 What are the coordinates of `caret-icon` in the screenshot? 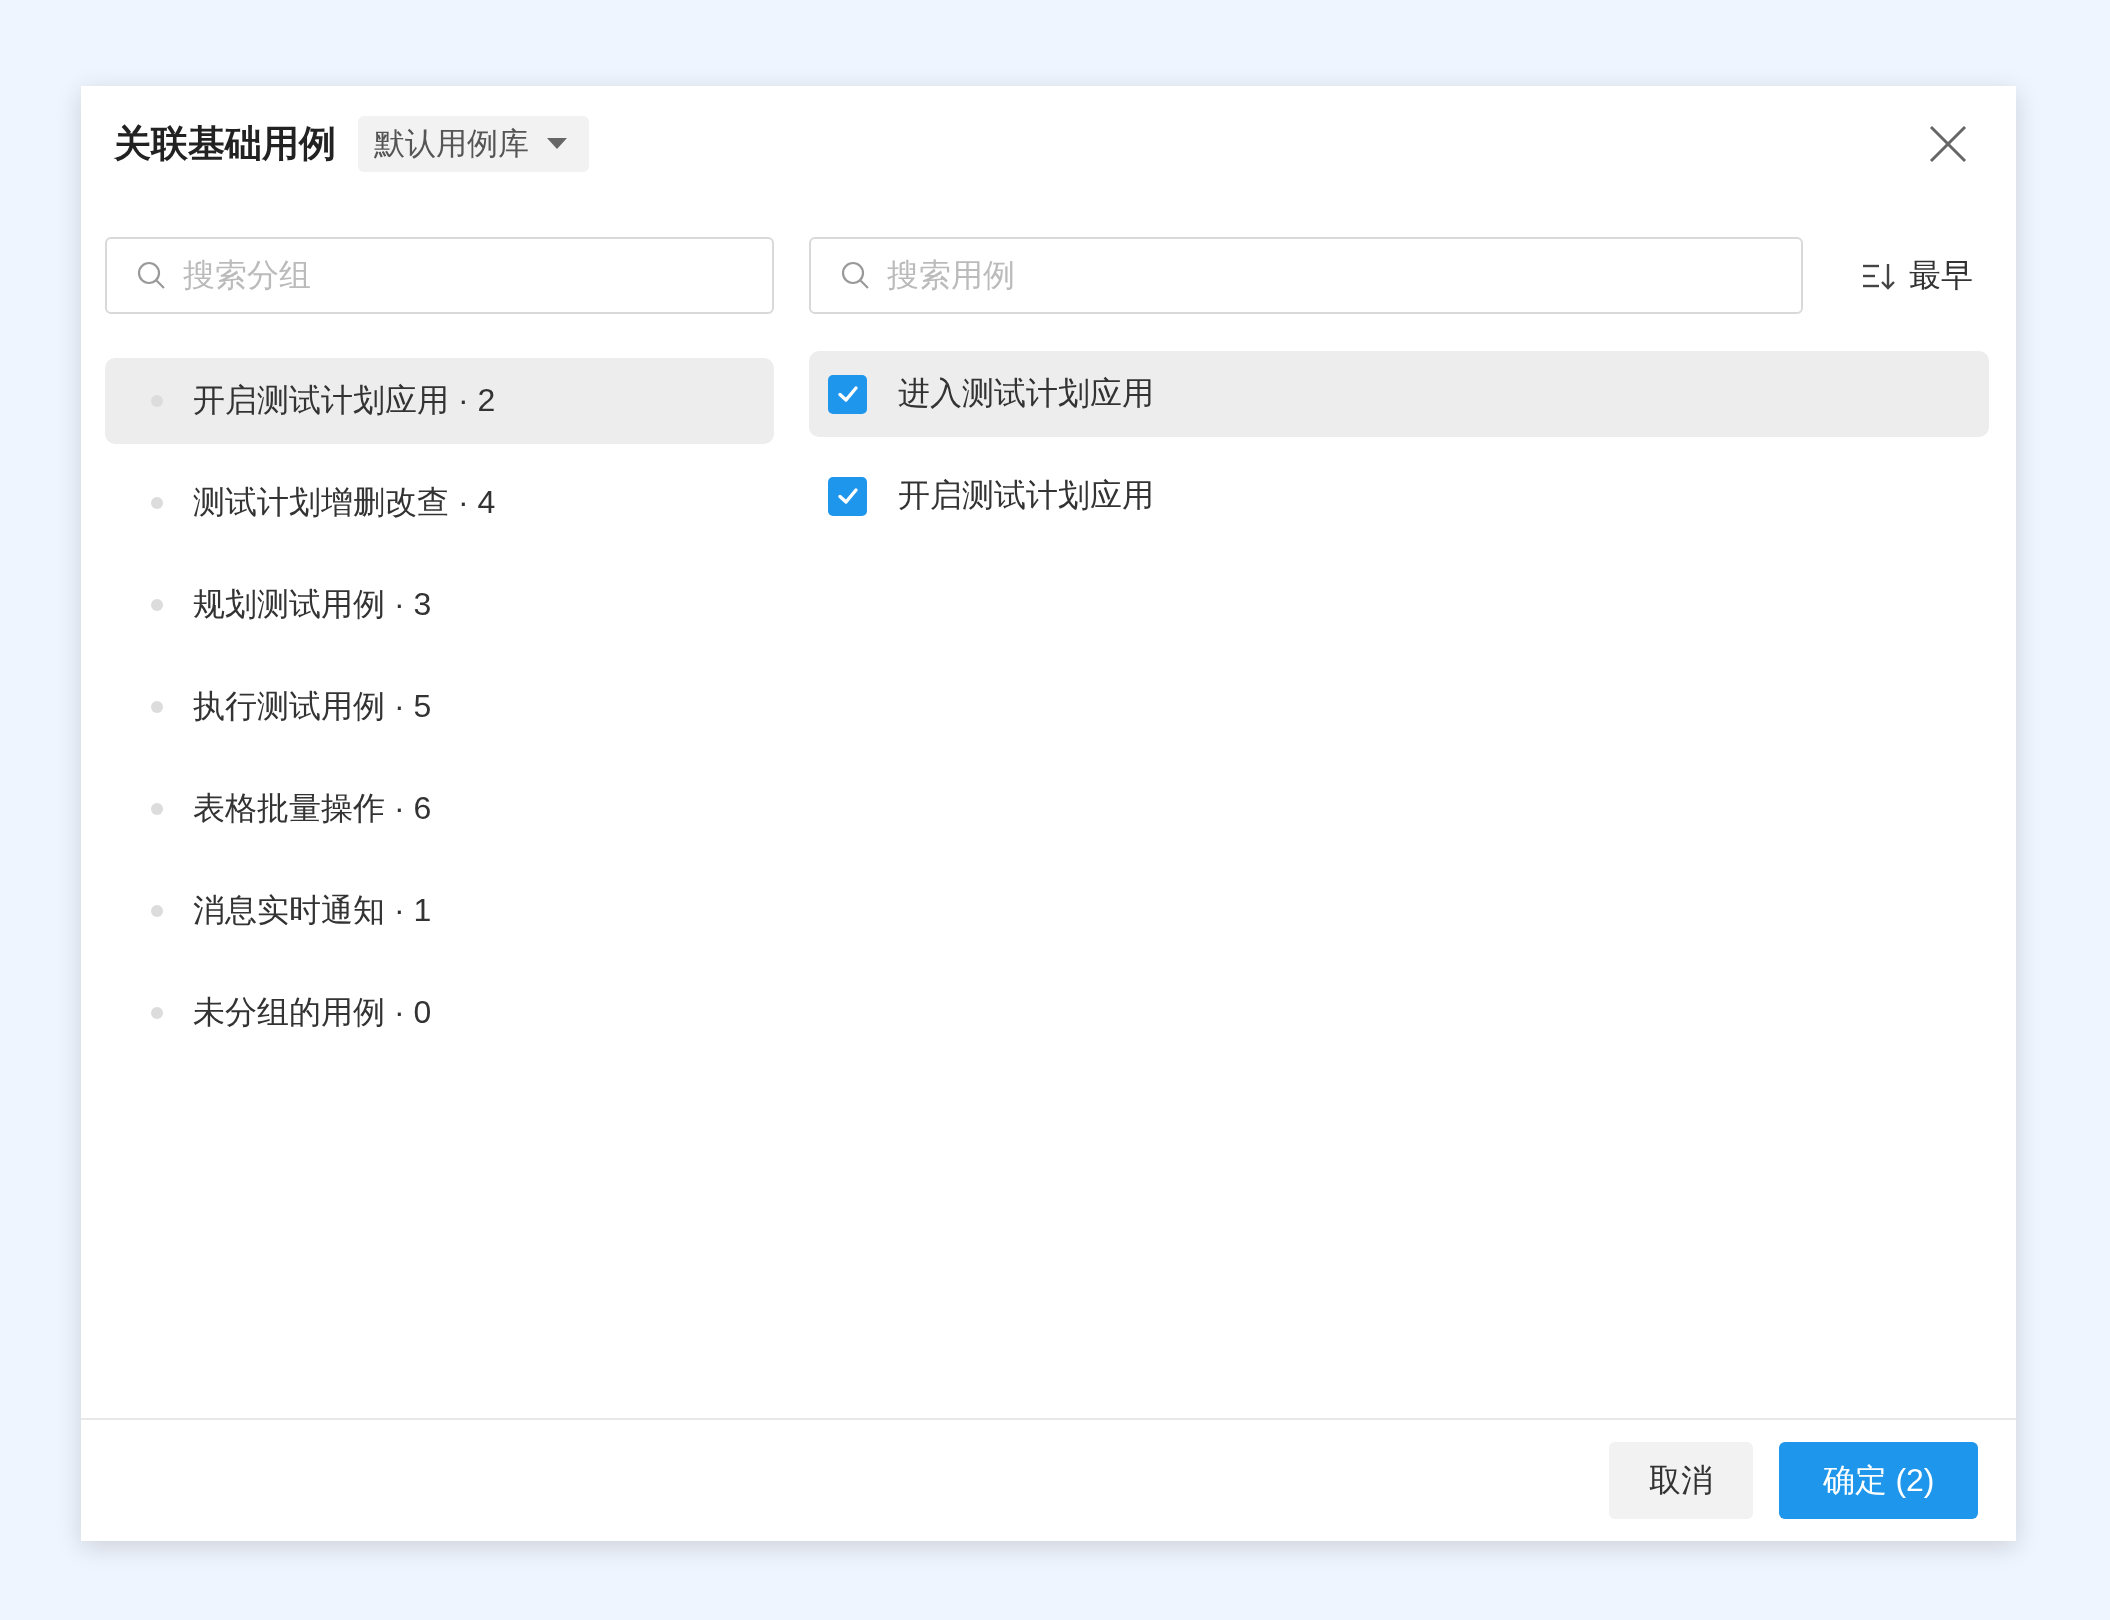 It's located at (557, 144).